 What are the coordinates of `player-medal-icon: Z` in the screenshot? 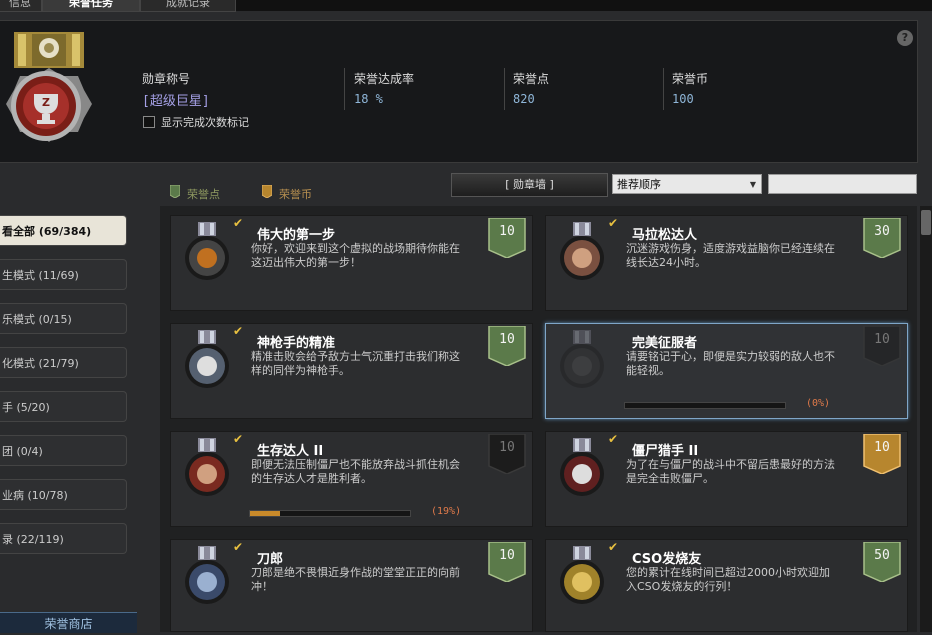 It's located at (49, 87).